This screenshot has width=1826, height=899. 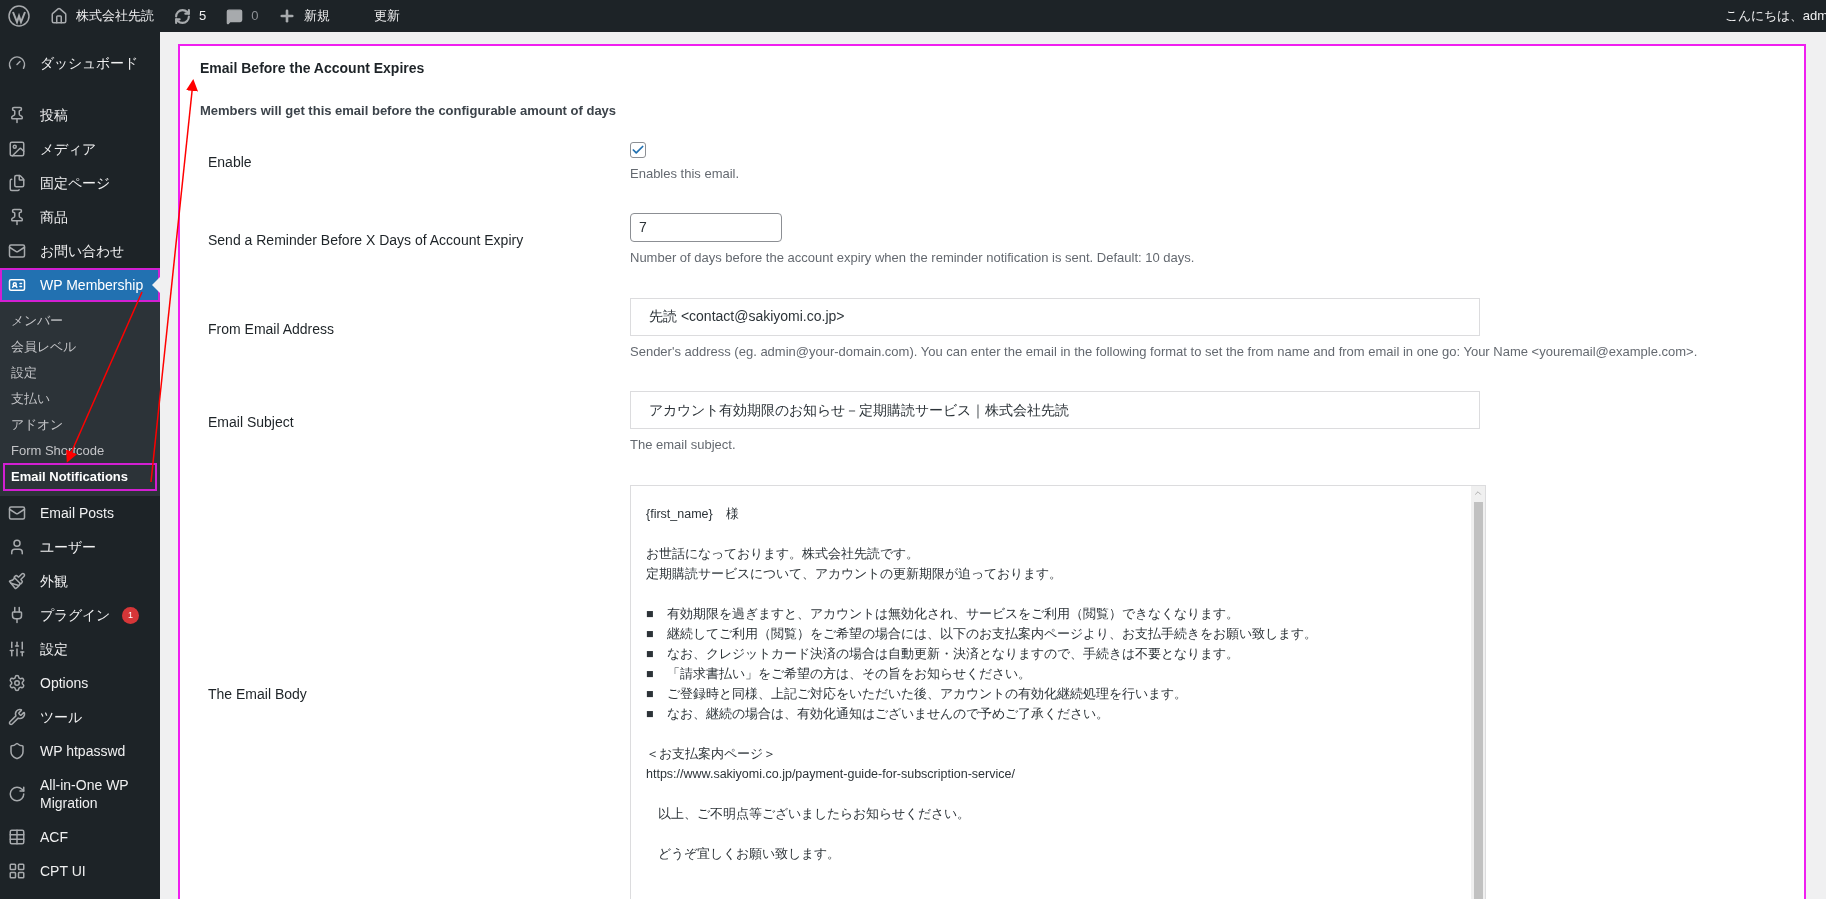 I want to click on user-icon, so click(x=17, y=547).